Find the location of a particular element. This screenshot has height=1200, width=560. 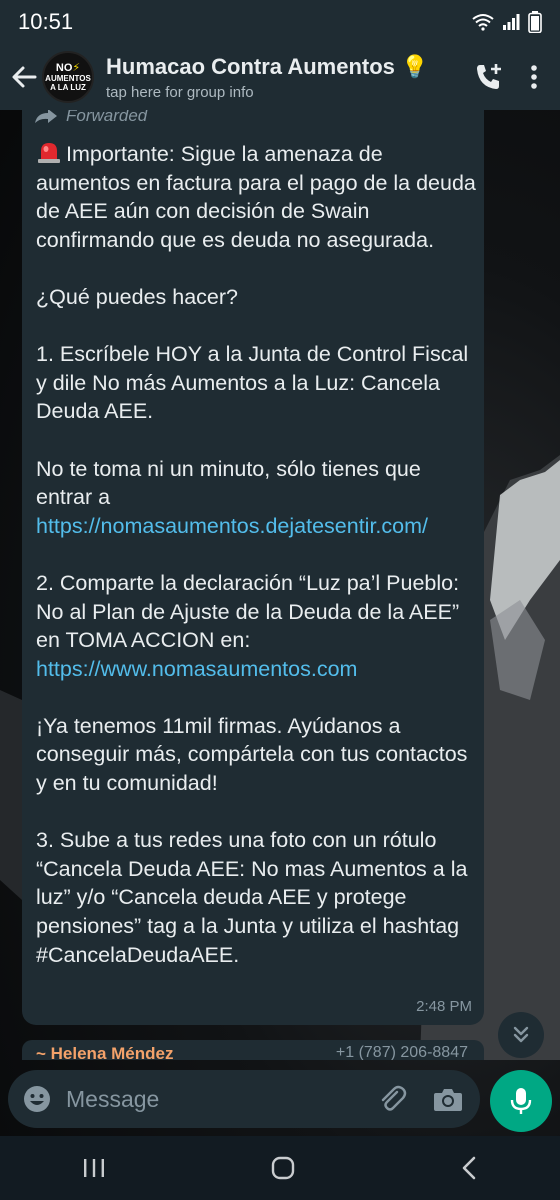

scroll-to-bottom-button is located at coordinates (521, 1035).